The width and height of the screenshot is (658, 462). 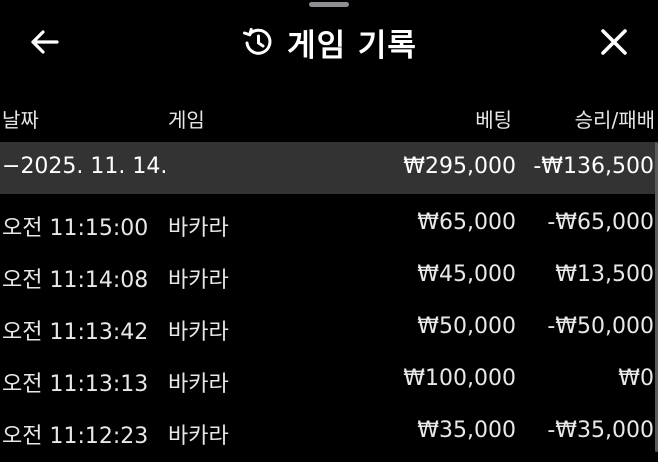 What do you see at coordinates (459, 378) in the screenshot?
I see `row-bet: ₩100,000` at bounding box center [459, 378].